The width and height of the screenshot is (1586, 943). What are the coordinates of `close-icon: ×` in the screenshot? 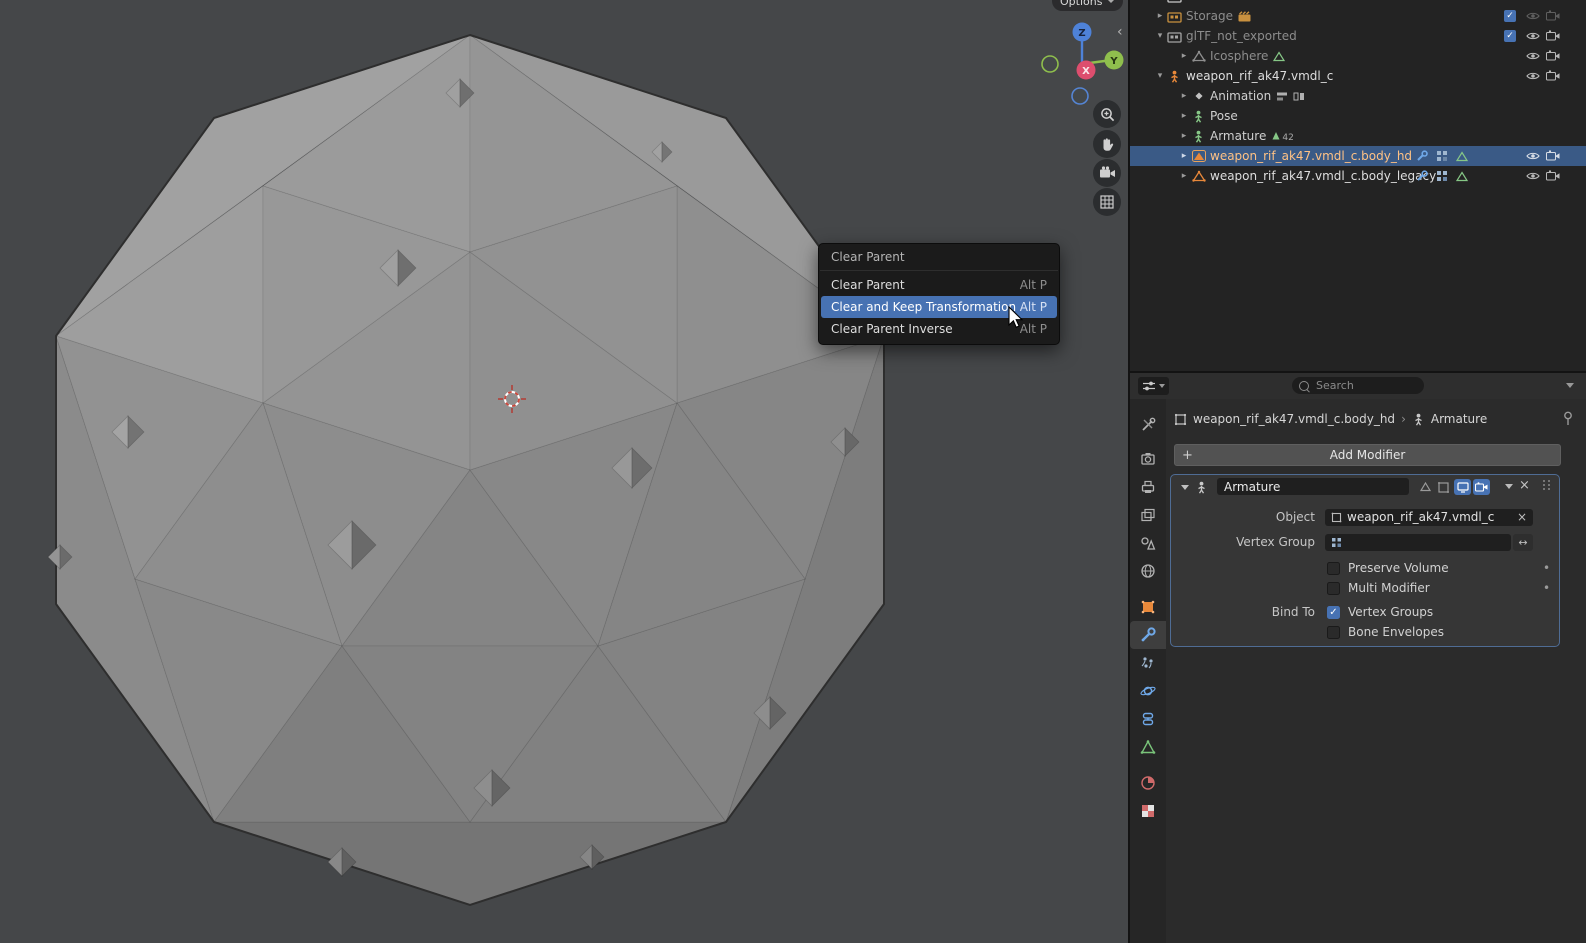 It's located at (1524, 485).